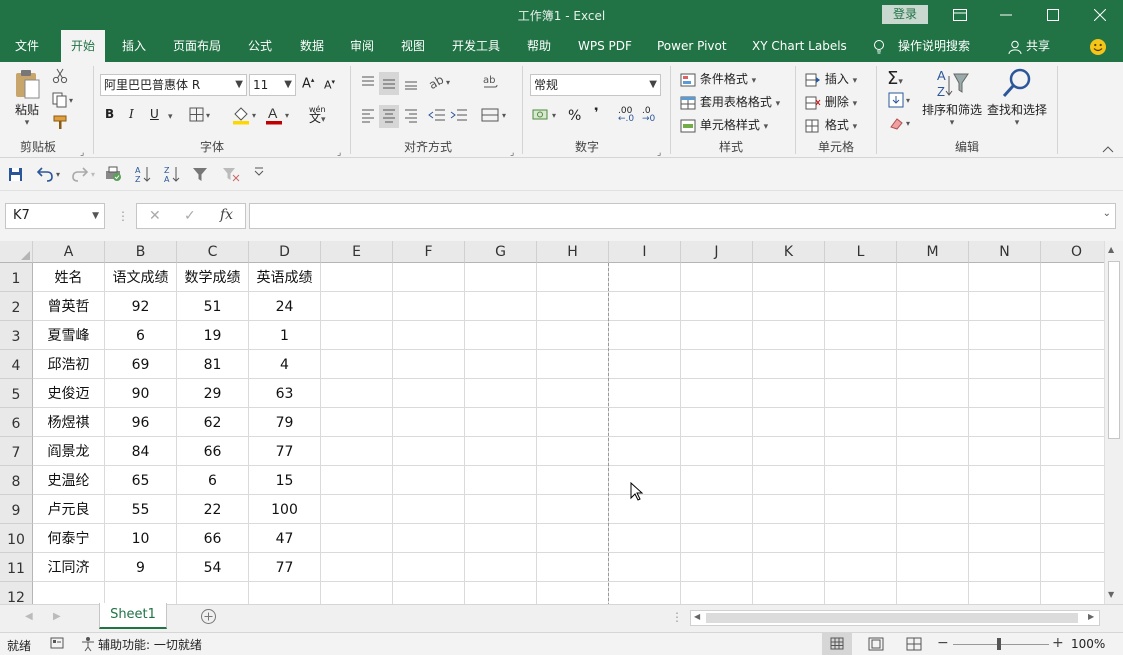  Describe the element at coordinates (68, 451) in the screenshot. I see `table-cell: 阎景龙` at that location.